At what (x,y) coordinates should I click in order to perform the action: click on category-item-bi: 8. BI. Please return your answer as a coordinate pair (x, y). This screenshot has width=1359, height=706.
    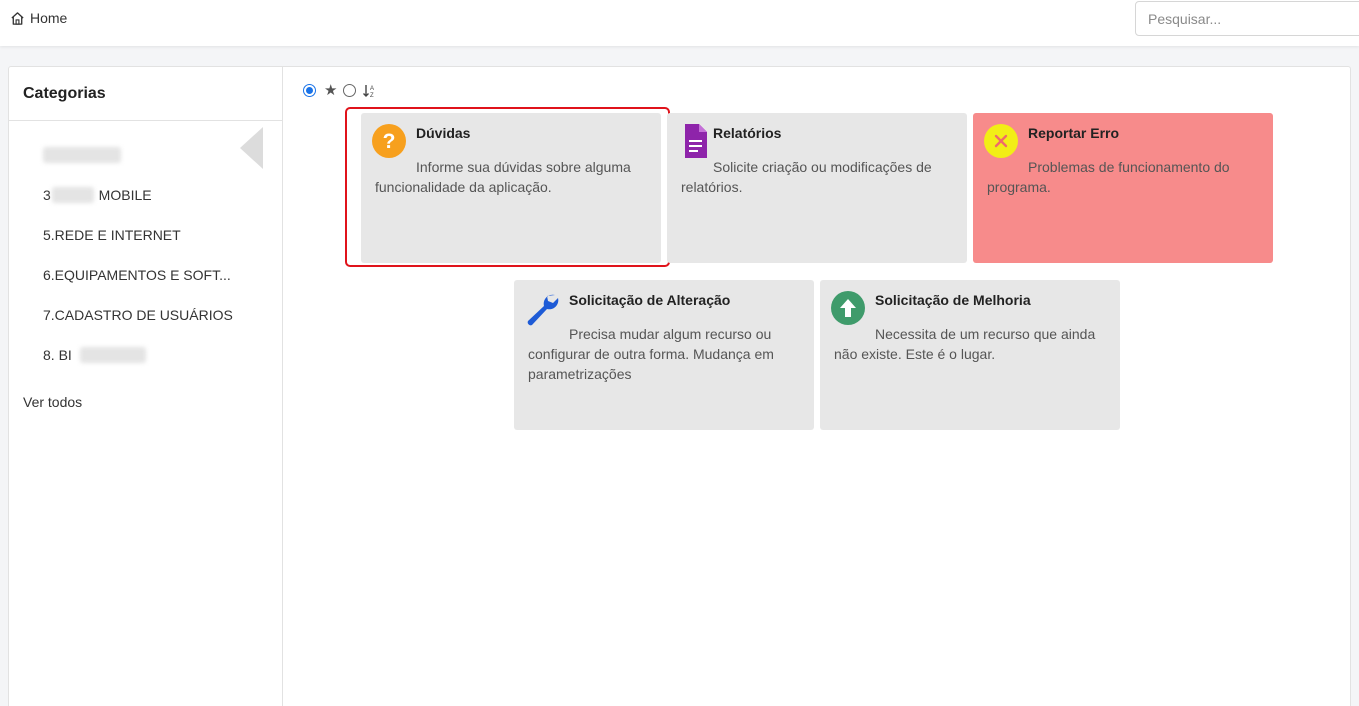
    Looking at the image, I should click on (138, 355).